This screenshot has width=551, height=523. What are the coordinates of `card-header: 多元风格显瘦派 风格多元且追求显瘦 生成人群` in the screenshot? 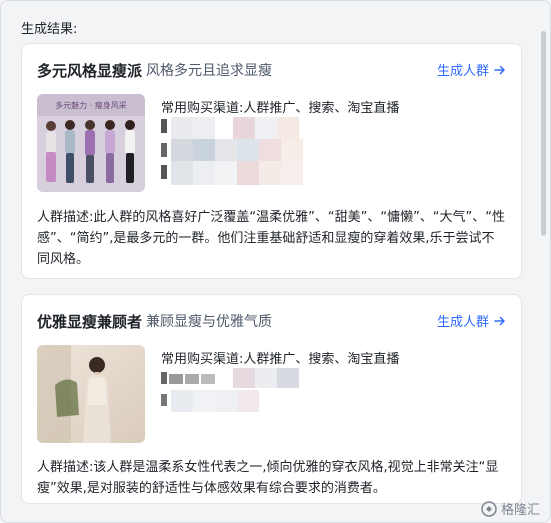 It's located at (272, 70).